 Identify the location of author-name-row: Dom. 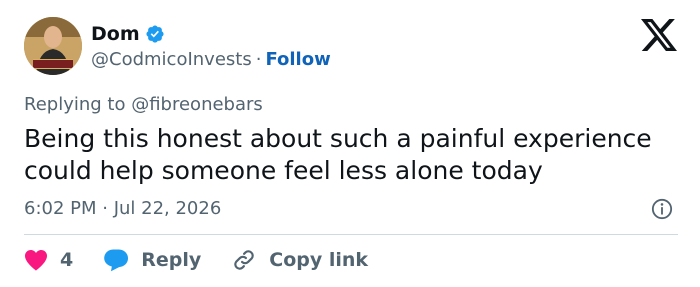
(128, 34).